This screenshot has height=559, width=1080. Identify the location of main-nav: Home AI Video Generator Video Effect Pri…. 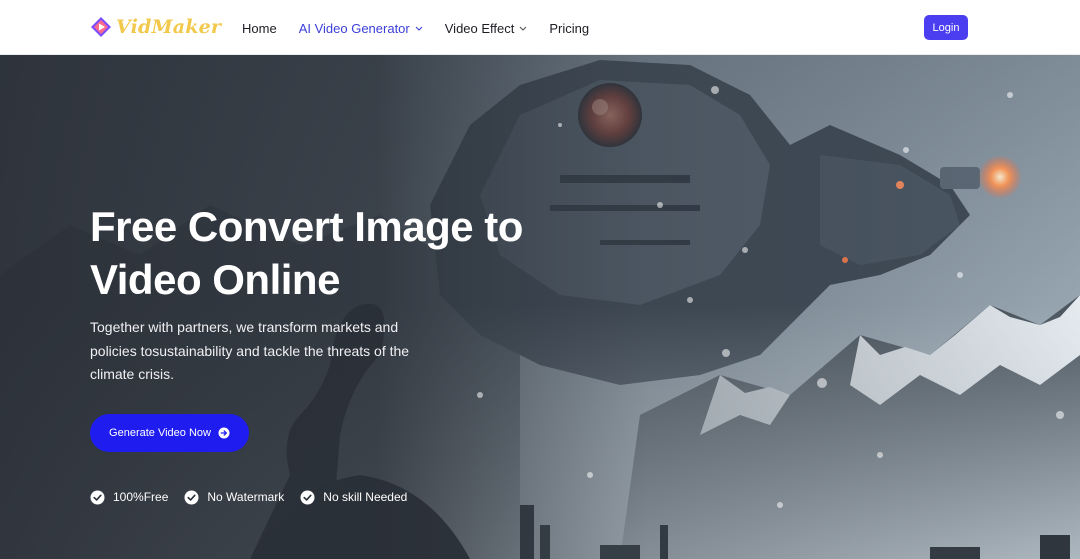
(415, 28).